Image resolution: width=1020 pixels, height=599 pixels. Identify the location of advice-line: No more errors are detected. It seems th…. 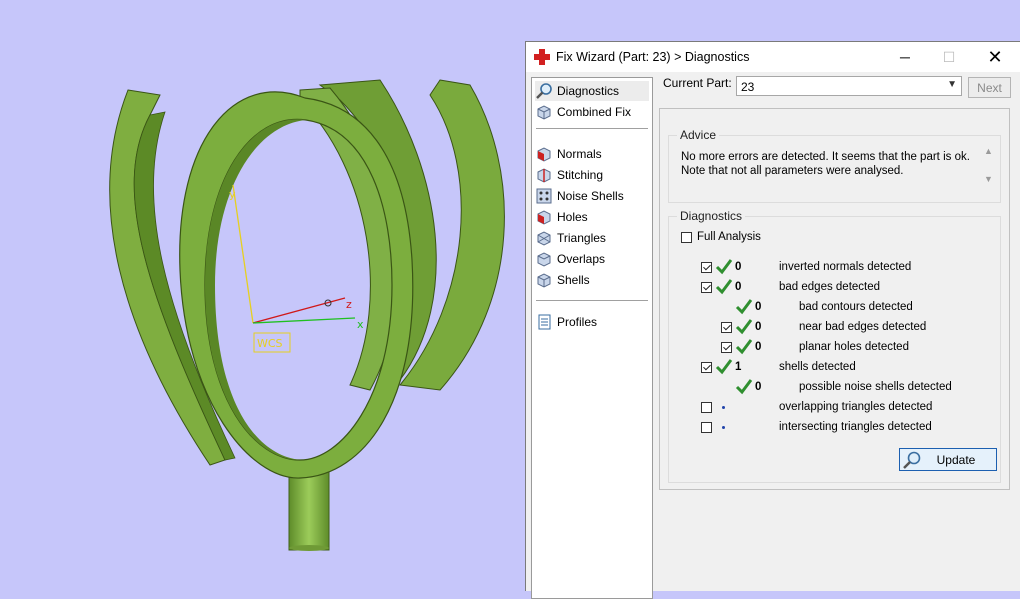
(825, 157).